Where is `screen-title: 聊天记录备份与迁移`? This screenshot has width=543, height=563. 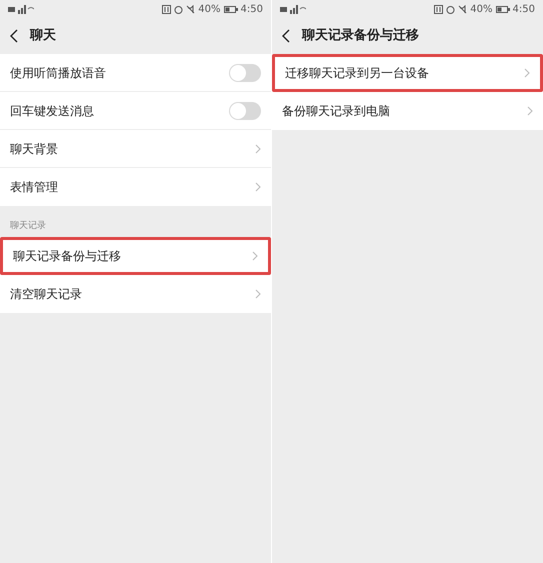
screen-title: 聊天记录备份与迁移 is located at coordinates (360, 36).